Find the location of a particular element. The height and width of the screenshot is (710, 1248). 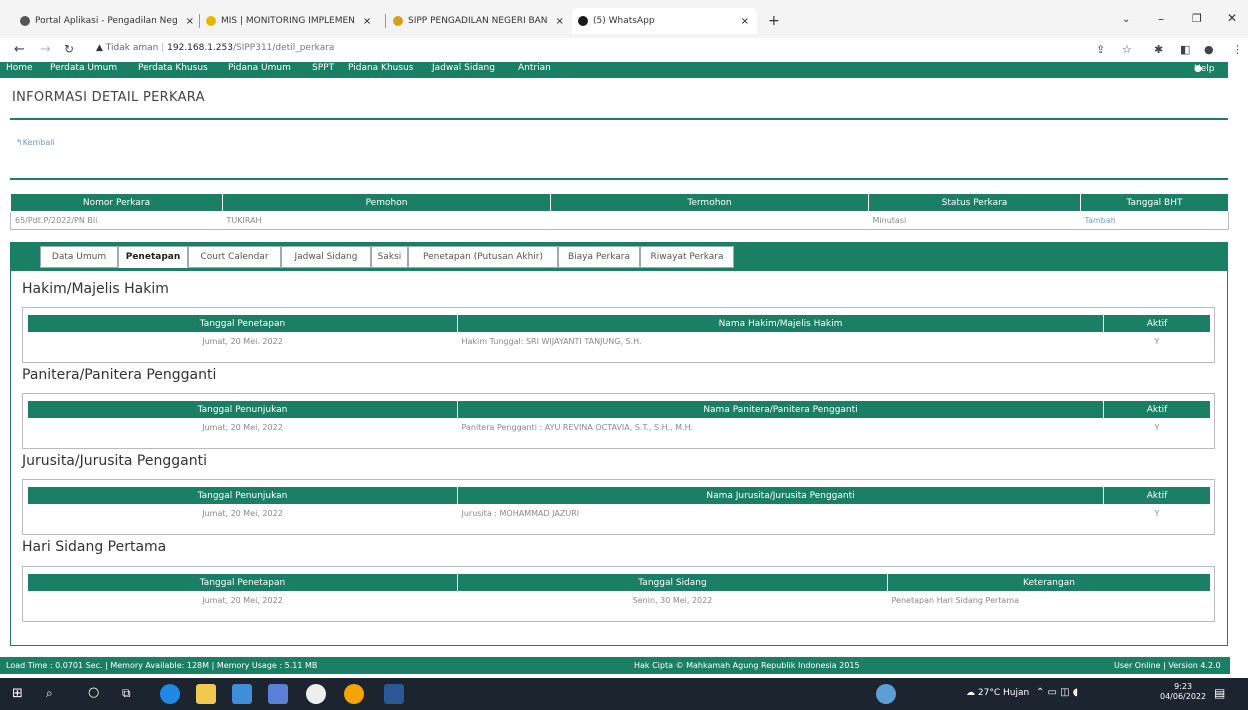

nav-item-sppt: SPPT is located at coordinates (323, 68).